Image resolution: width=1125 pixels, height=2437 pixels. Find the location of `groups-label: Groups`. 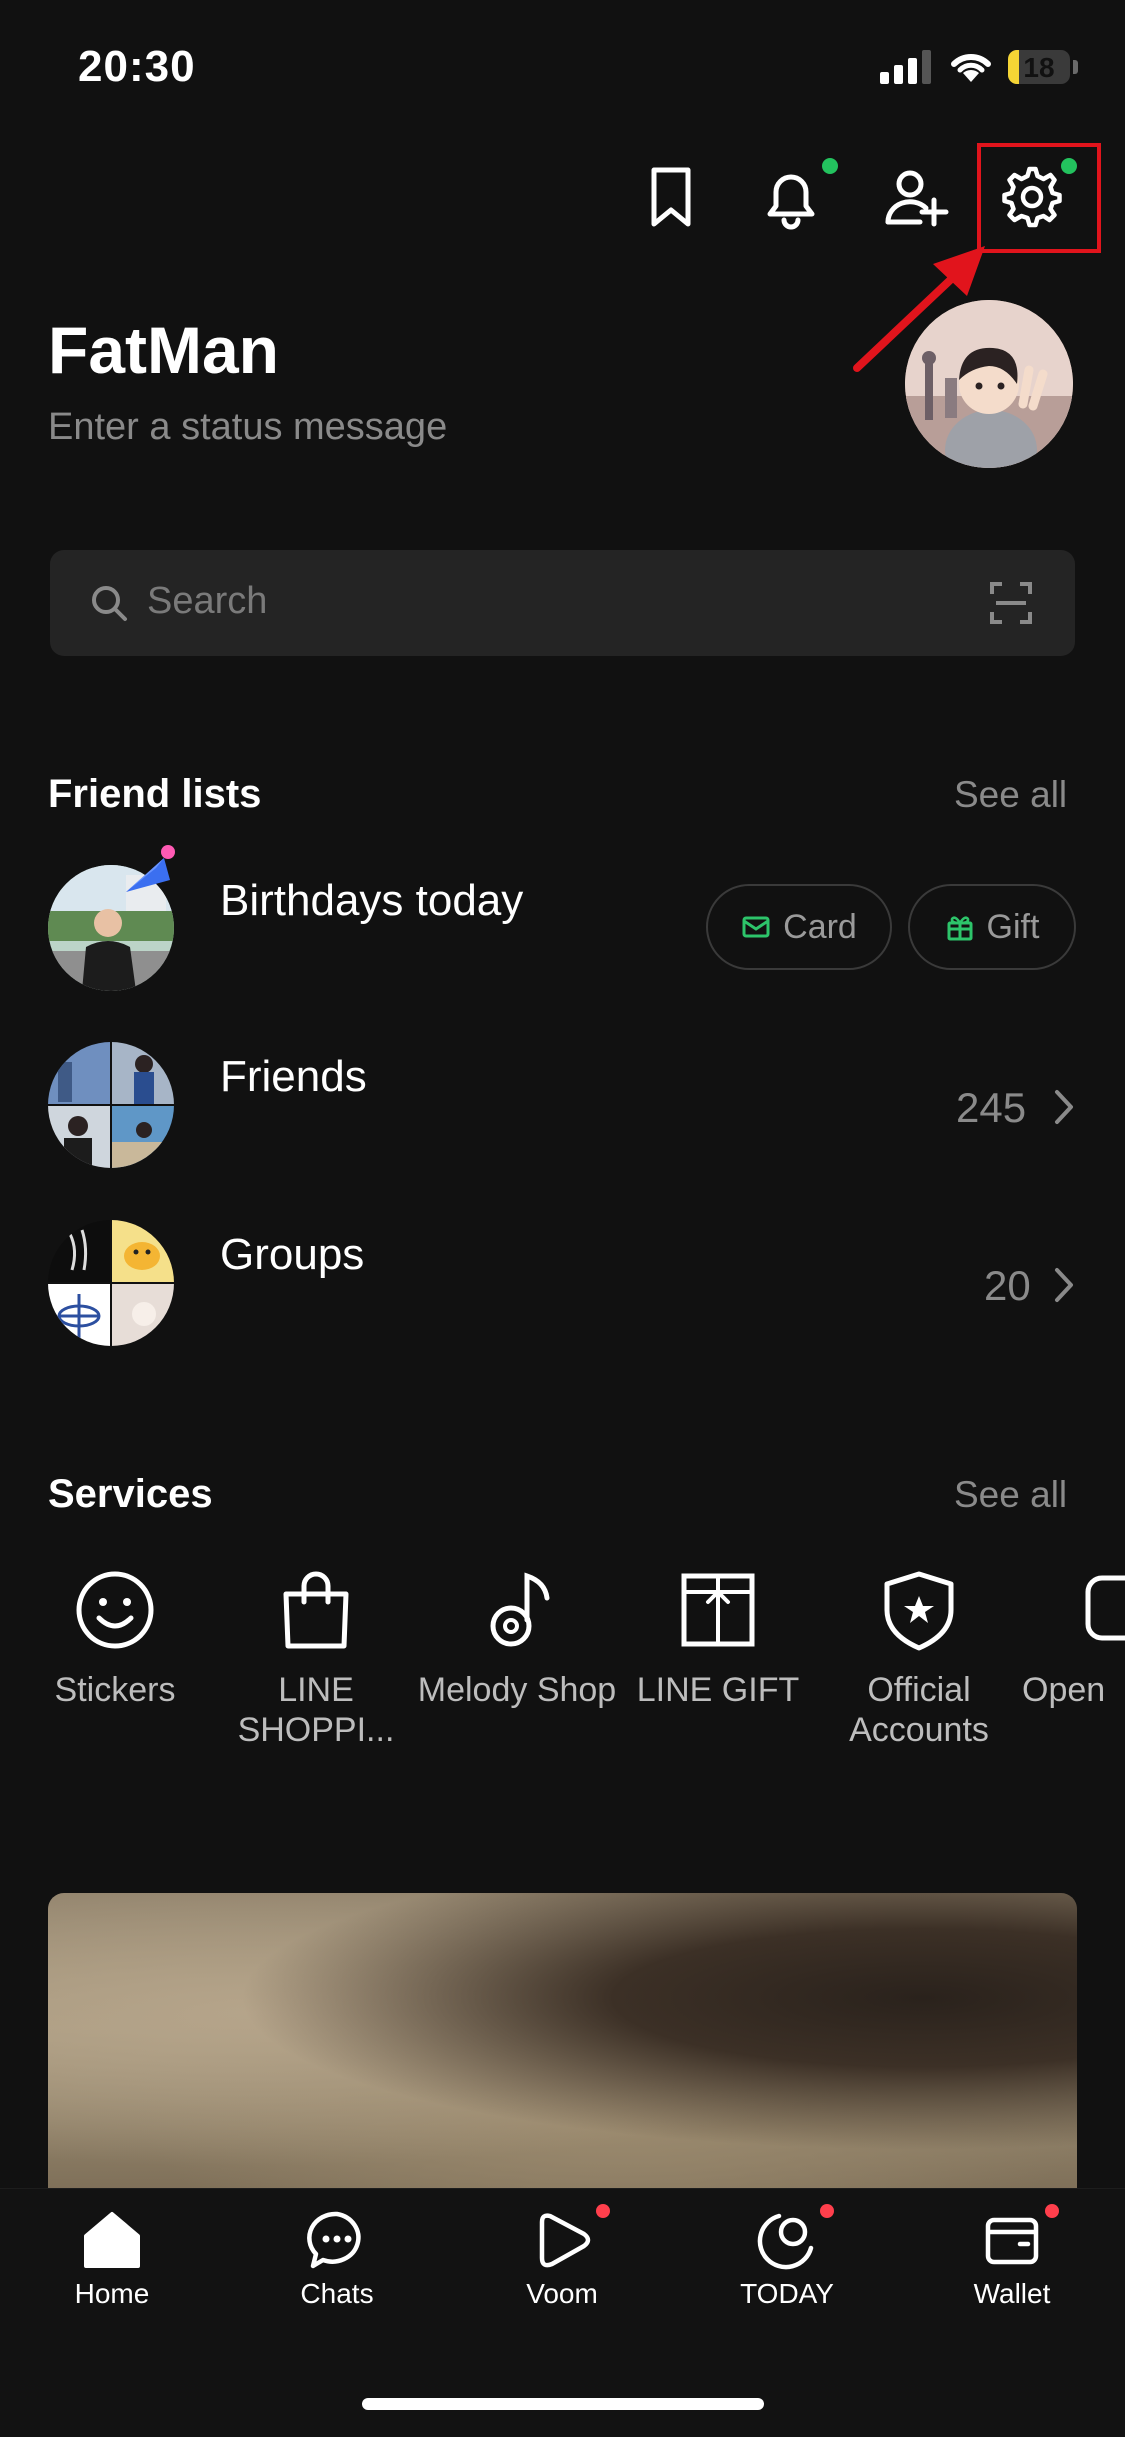

groups-label: Groups is located at coordinates (292, 1255).